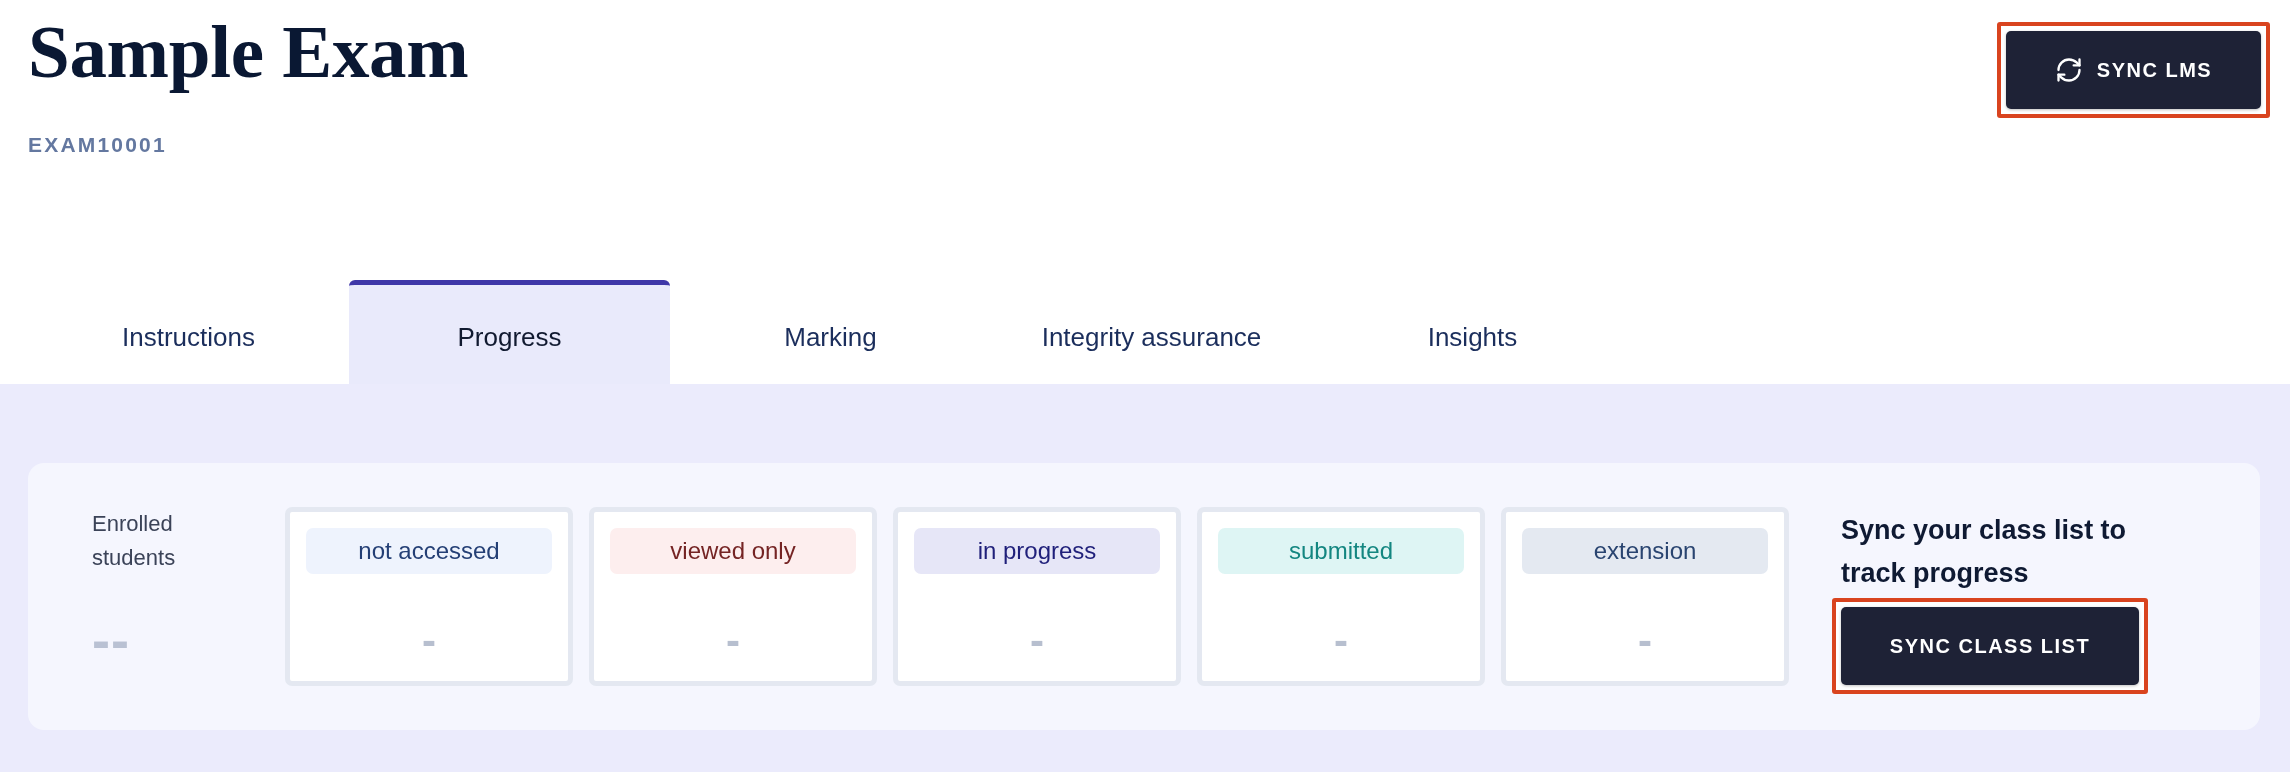 This screenshot has width=2290, height=772. Describe the element at coordinates (134, 541) in the screenshot. I see `enrolled-label: Enrolled students` at that location.